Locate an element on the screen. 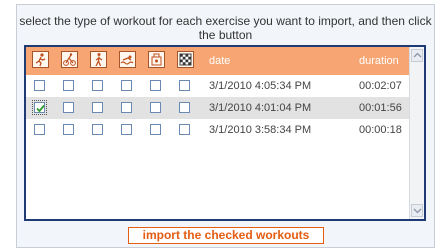 The height and width of the screenshot is (252, 441). date-column-header: date is located at coordinates (219, 61).